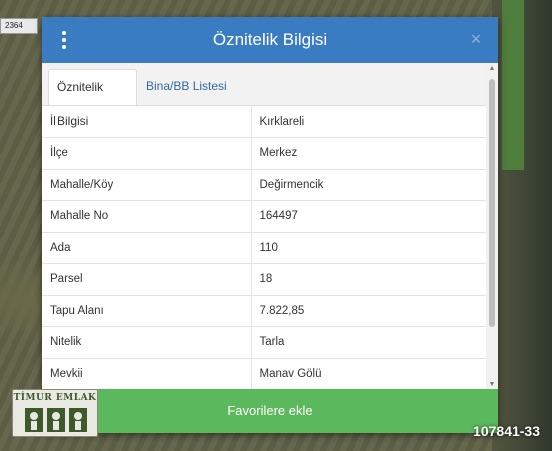  I want to click on watermark-logo: TİMUR EMLAK, so click(55, 413).